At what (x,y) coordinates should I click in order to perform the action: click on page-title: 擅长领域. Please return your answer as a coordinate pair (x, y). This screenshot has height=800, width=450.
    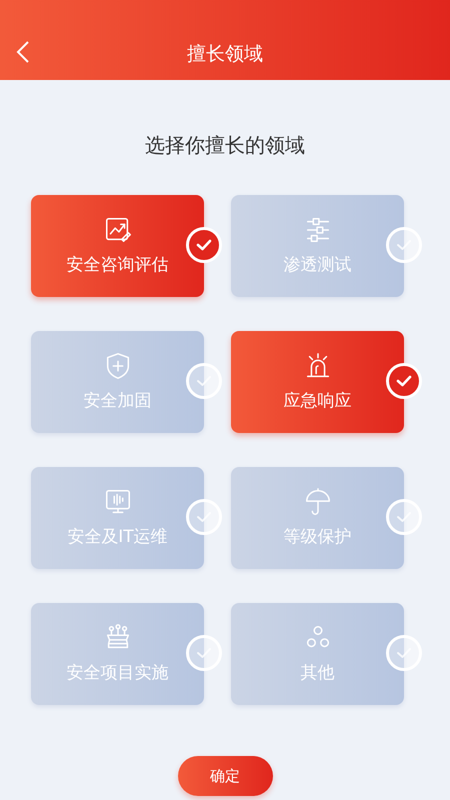
    Looking at the image, I should click on (225, 54).